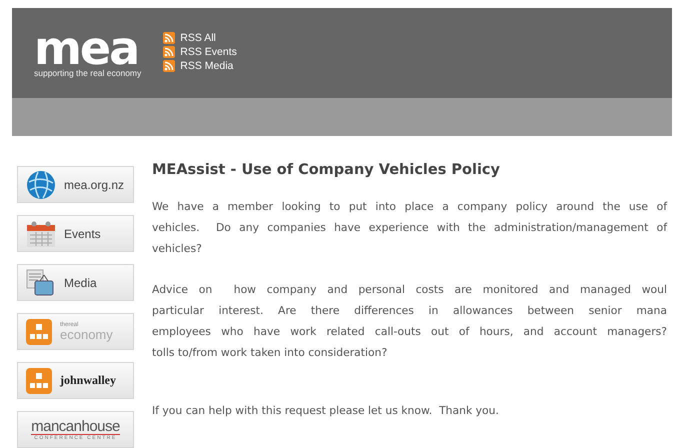 This screenshot has width=677, height=448. Describe the element at coordinates (75, 282) in the screenshot. I see `sidebar-link: Media` at that location.